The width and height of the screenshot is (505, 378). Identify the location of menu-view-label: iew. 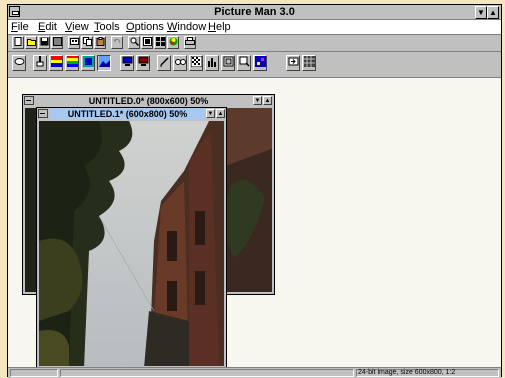
(80, 27).